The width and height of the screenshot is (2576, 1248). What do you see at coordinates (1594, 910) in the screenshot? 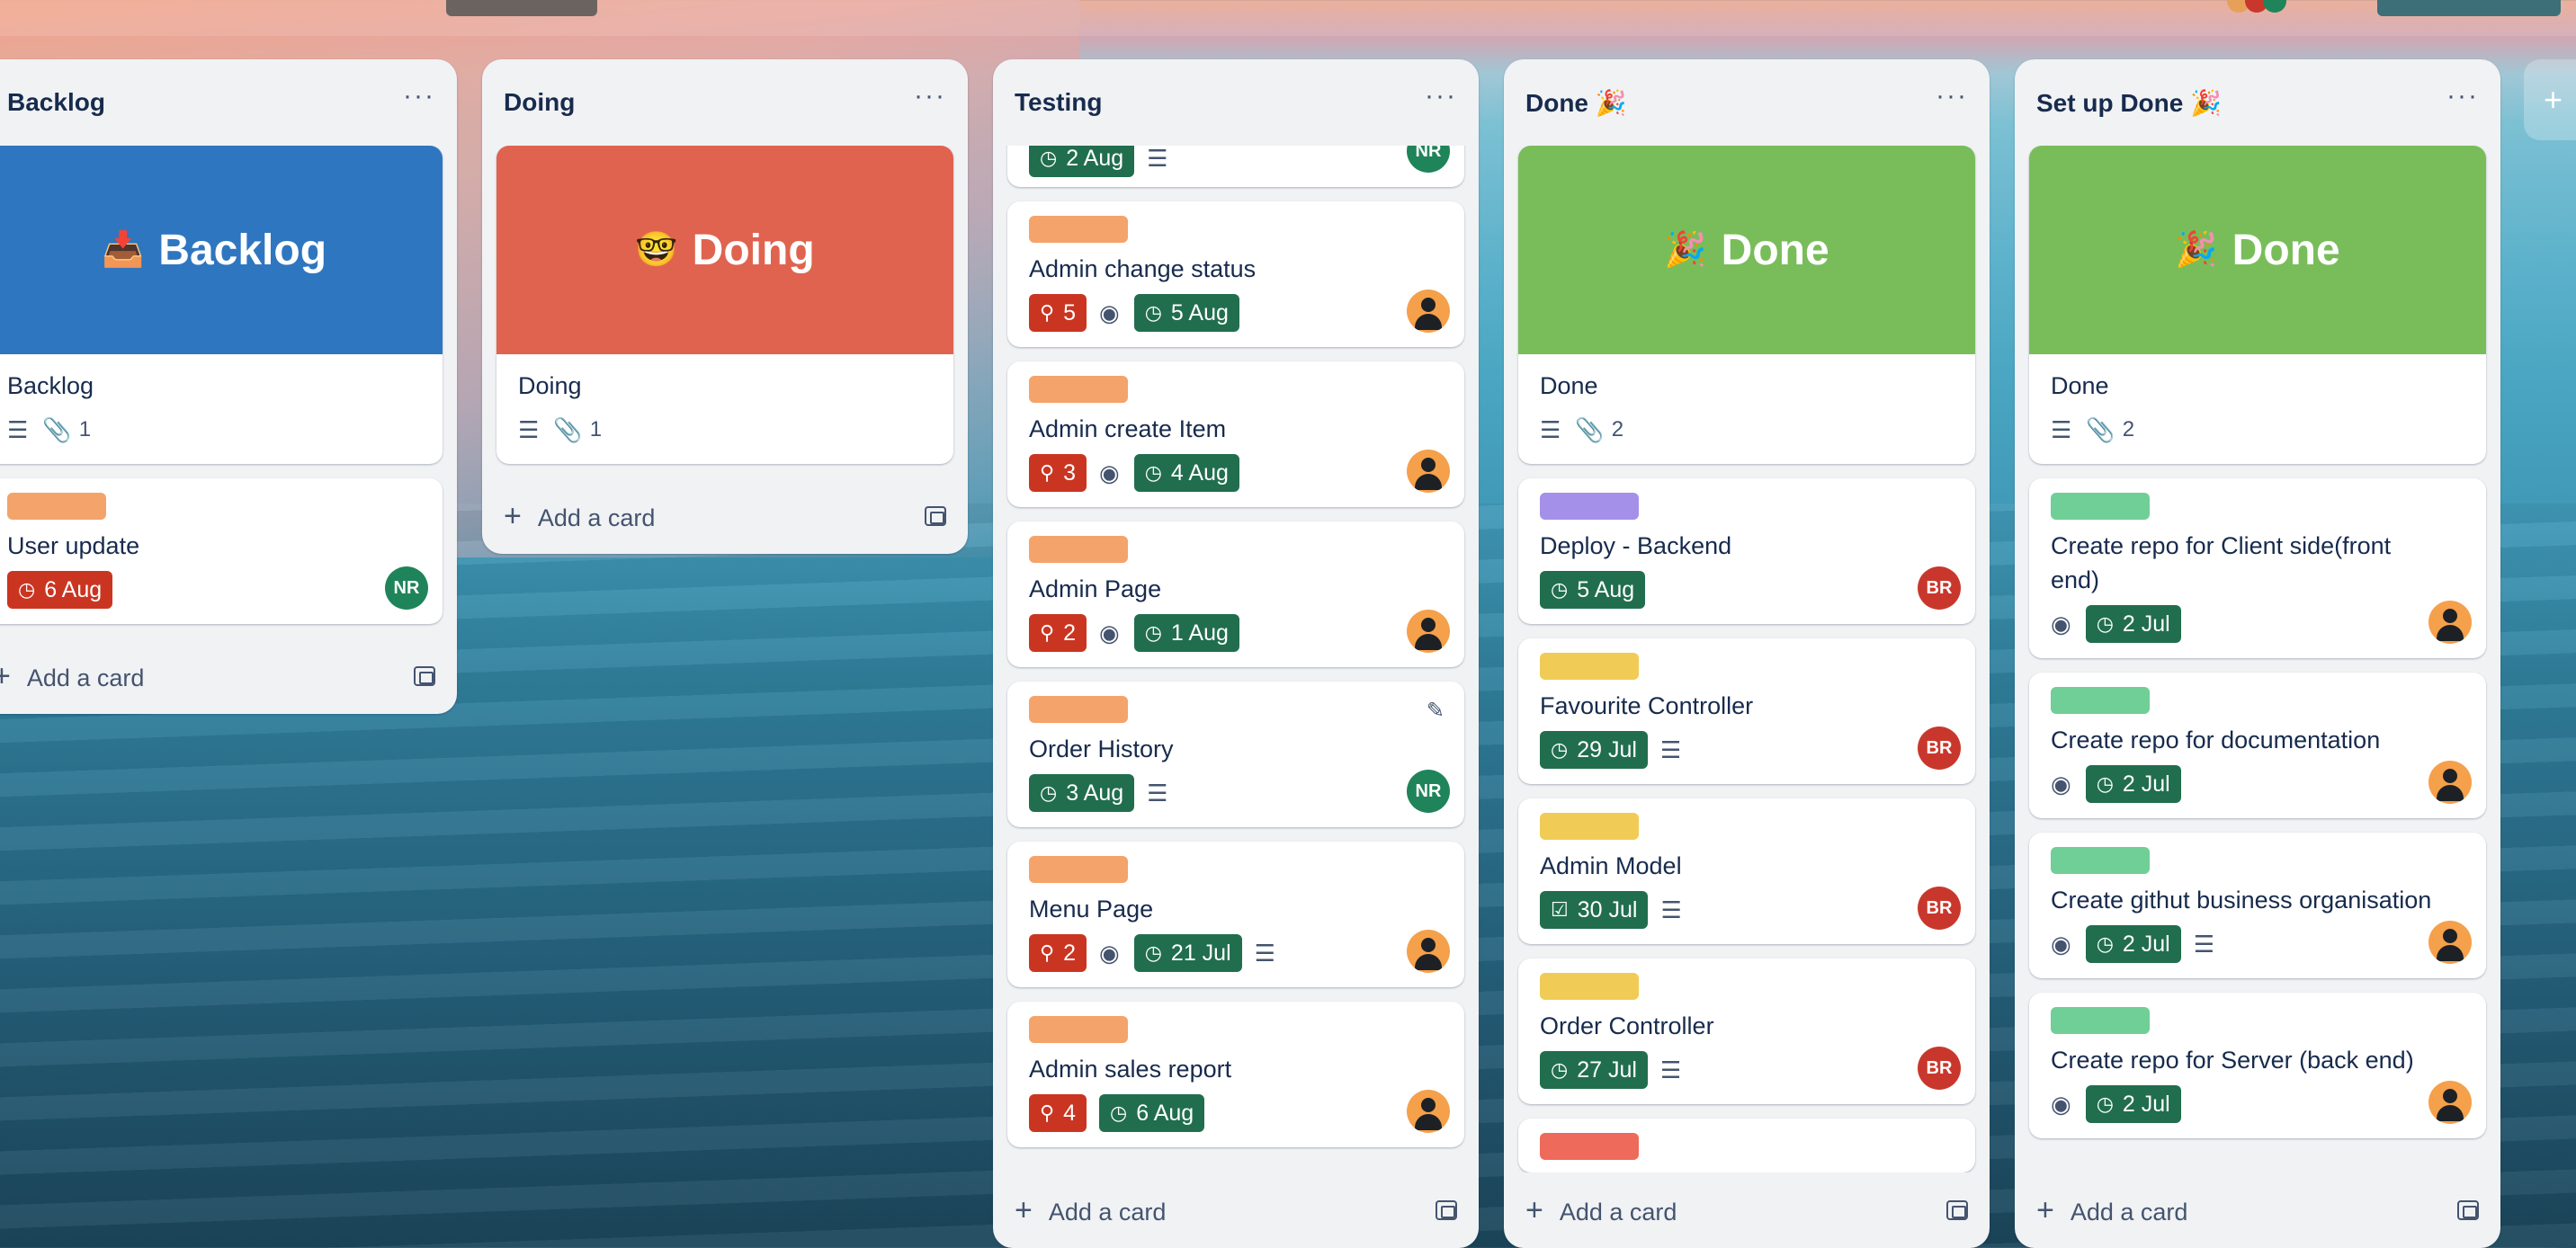
I see `due-date-badge: ☑ 30 Jul` at bounding box center [1594, 910].